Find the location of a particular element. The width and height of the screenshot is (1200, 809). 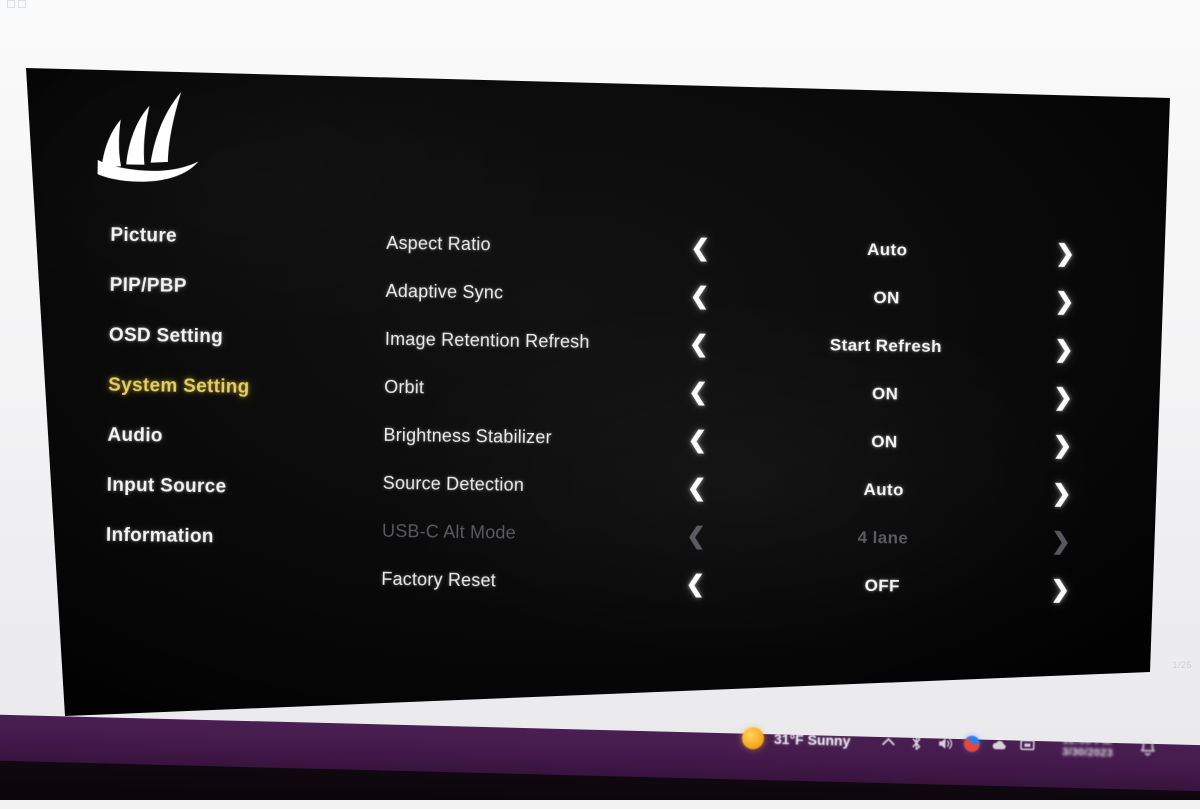

sun-icon is located at coordinates (753, 738).